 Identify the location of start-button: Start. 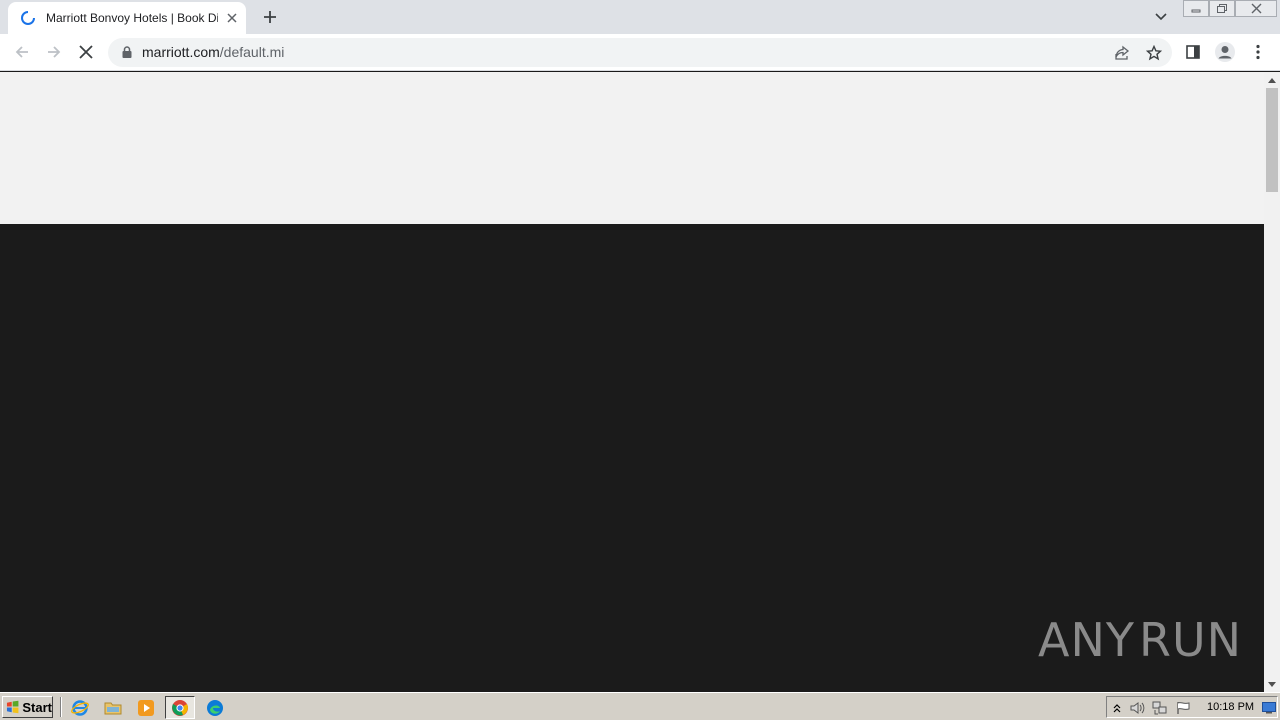
(27, 707).